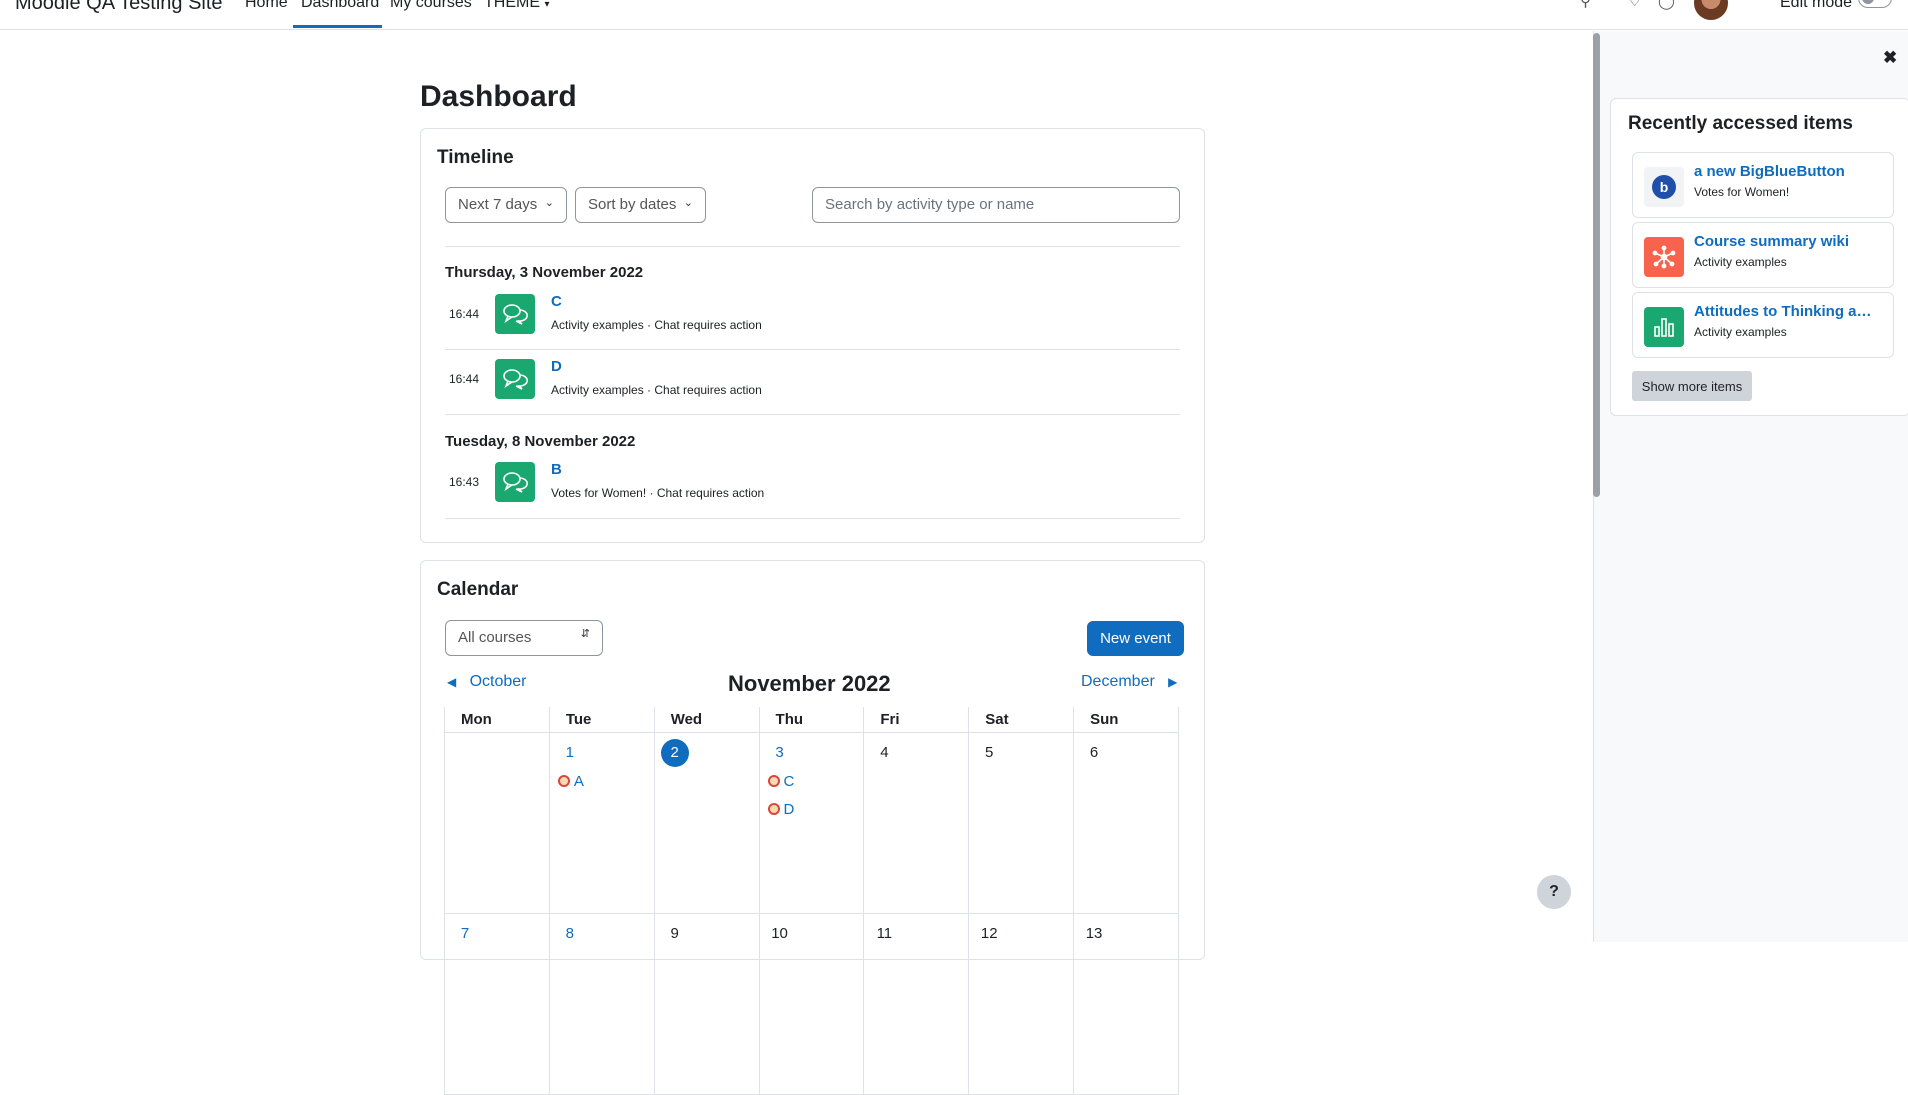 The image size is (1908, 1095). Describe the element at coordinates (674, 933) in the screenshot. I see `day-number: 9` at that location.